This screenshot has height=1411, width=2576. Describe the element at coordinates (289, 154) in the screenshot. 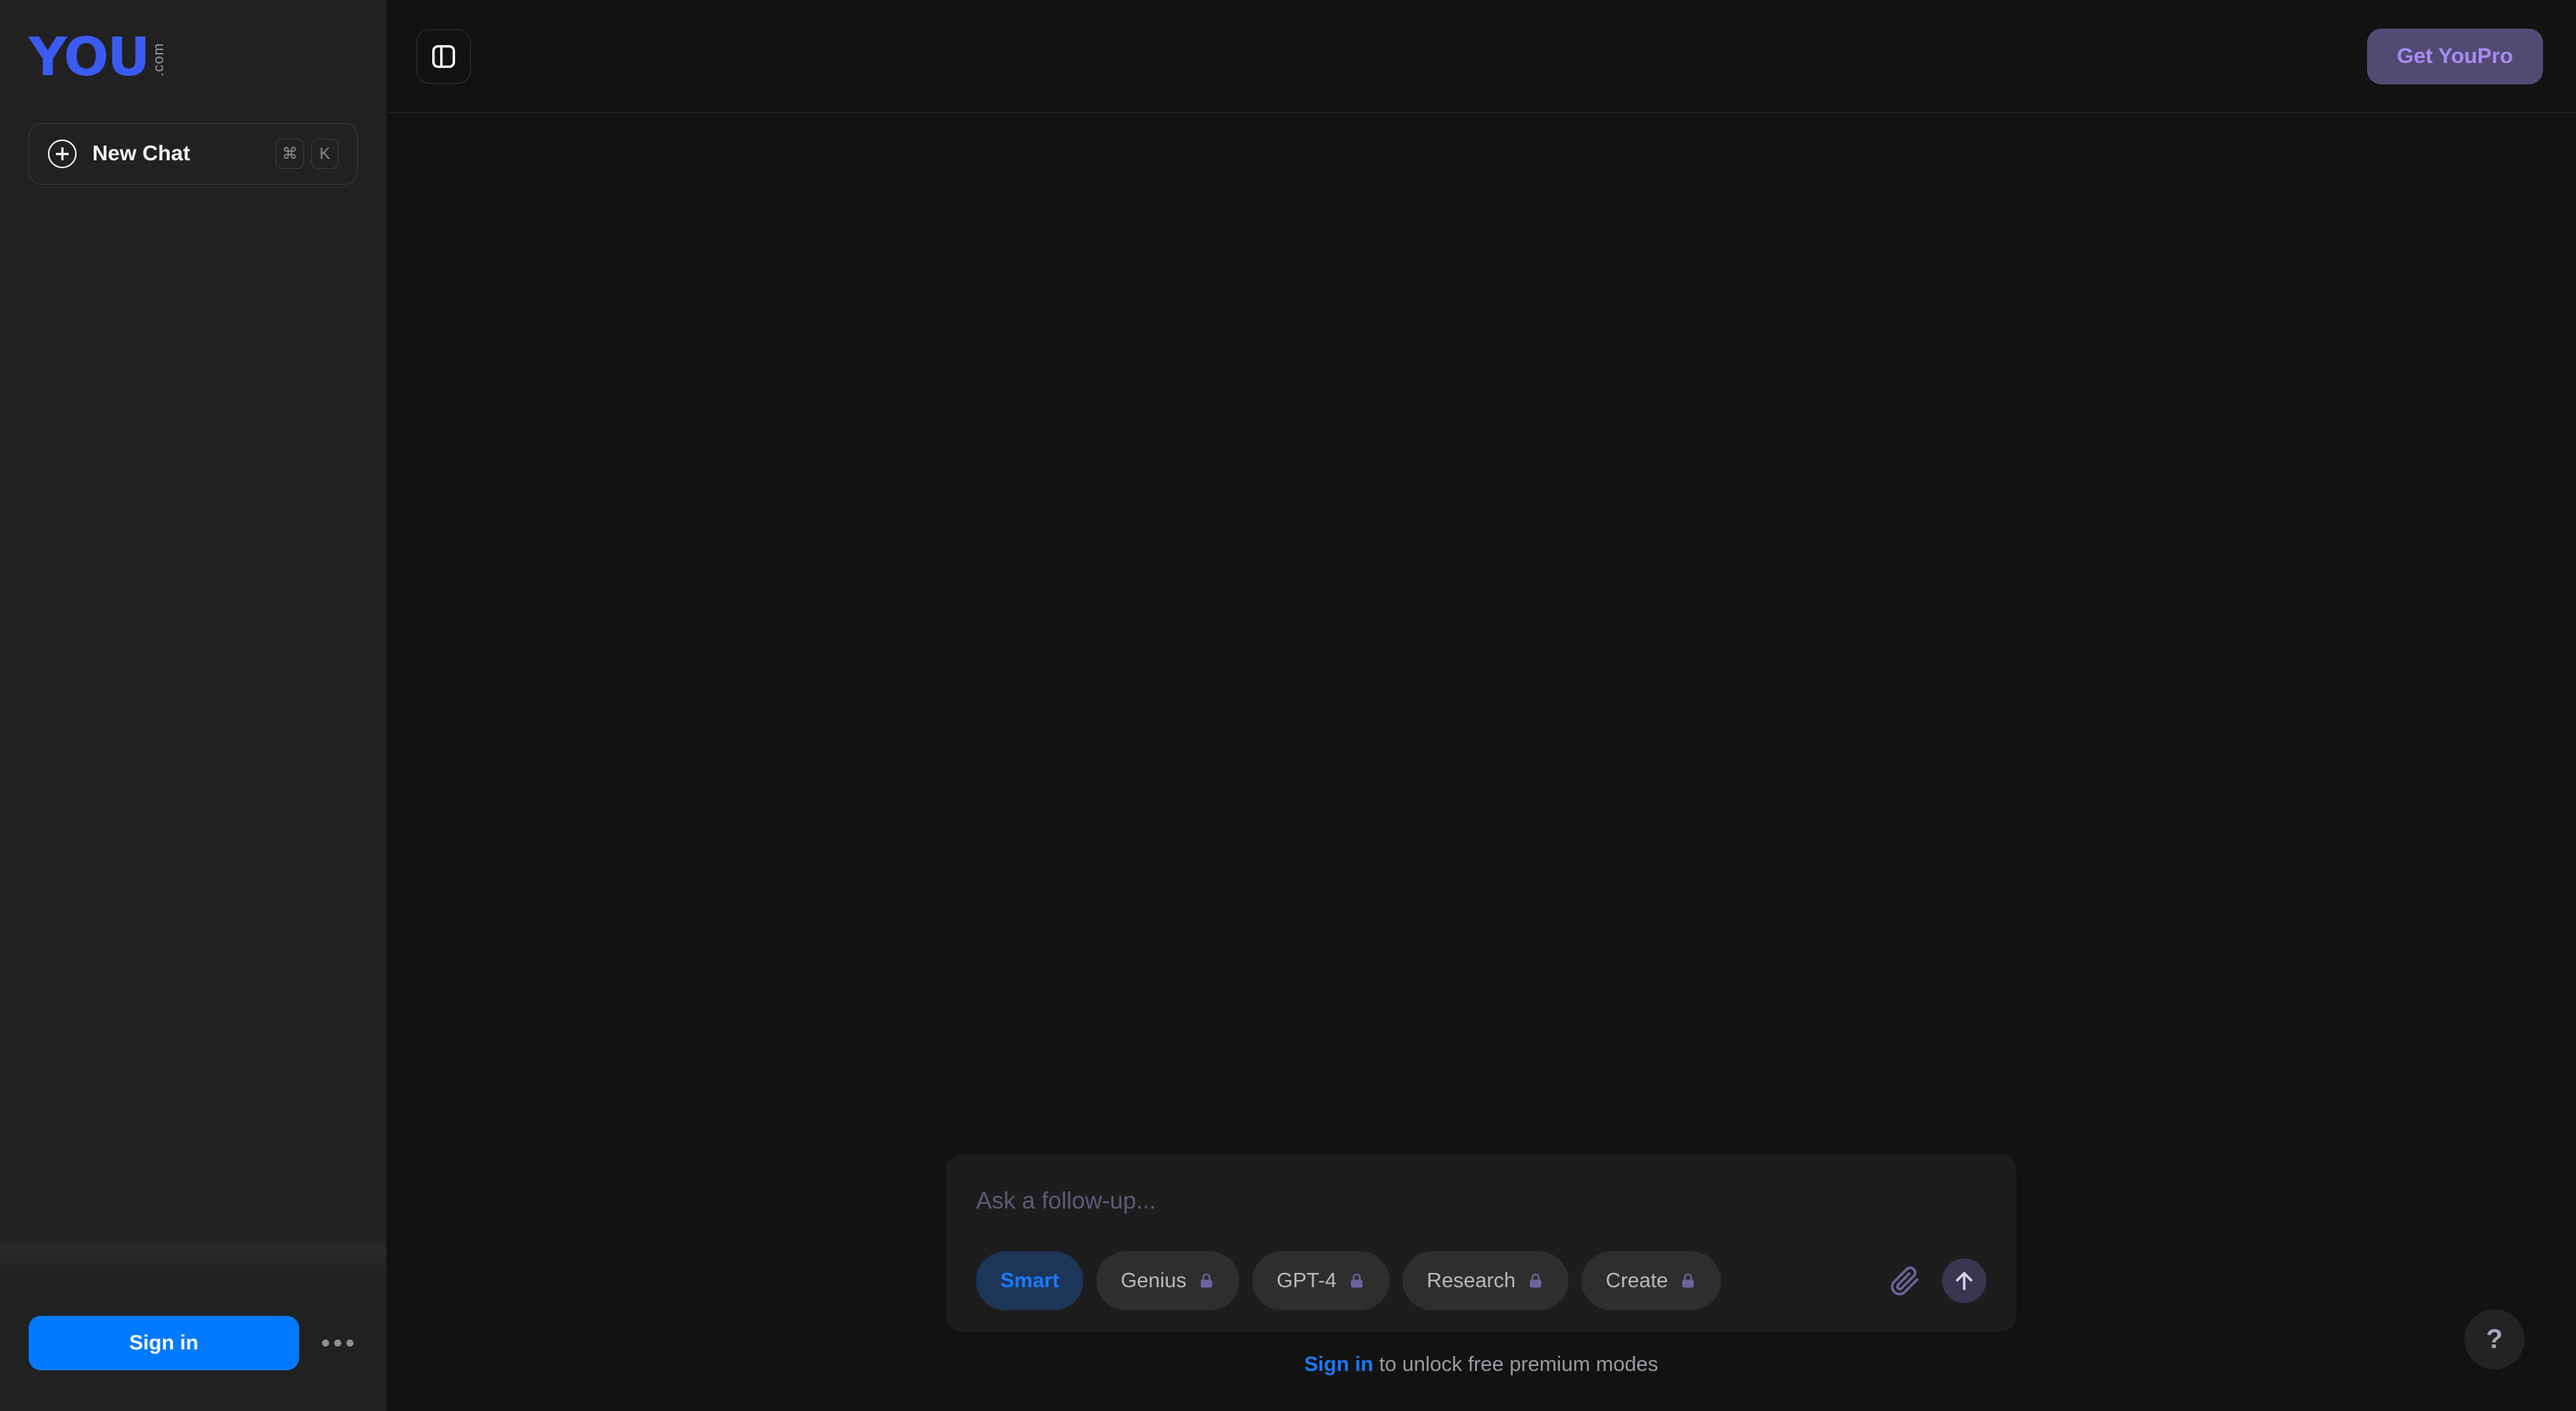

I see `kbd-command: ⌘` at that location.